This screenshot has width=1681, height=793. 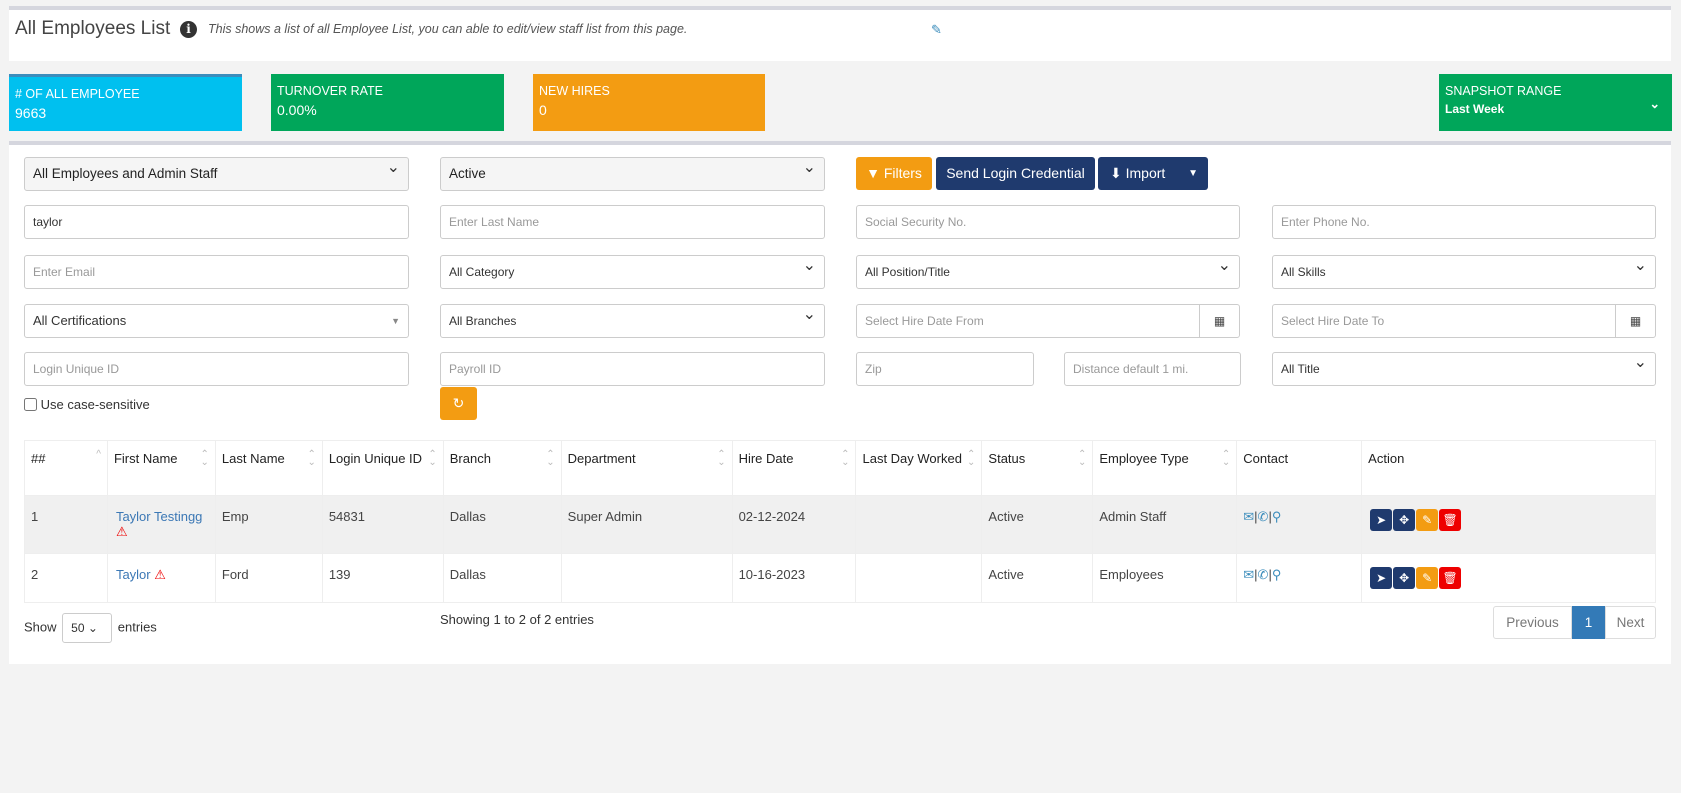 I want to click on column-header: First Name ⌃ ⌄, so click(x=161, y=468).